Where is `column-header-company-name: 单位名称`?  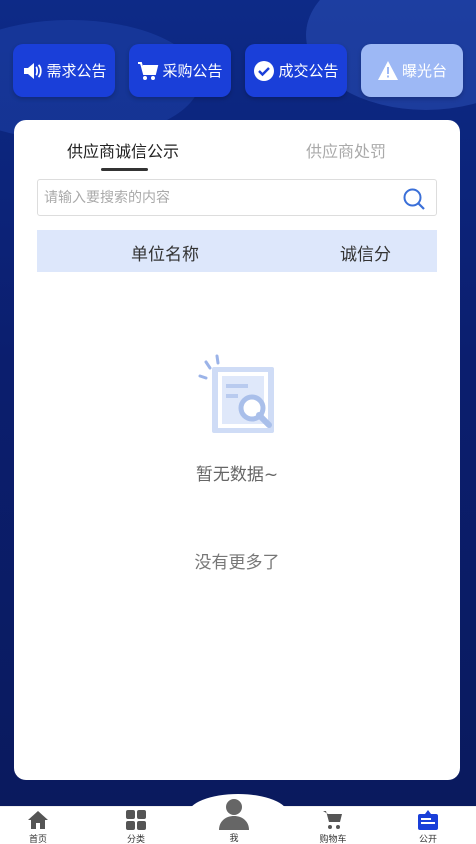
column-header-company-name: 单位名称 is located at coordinates (165, 255).